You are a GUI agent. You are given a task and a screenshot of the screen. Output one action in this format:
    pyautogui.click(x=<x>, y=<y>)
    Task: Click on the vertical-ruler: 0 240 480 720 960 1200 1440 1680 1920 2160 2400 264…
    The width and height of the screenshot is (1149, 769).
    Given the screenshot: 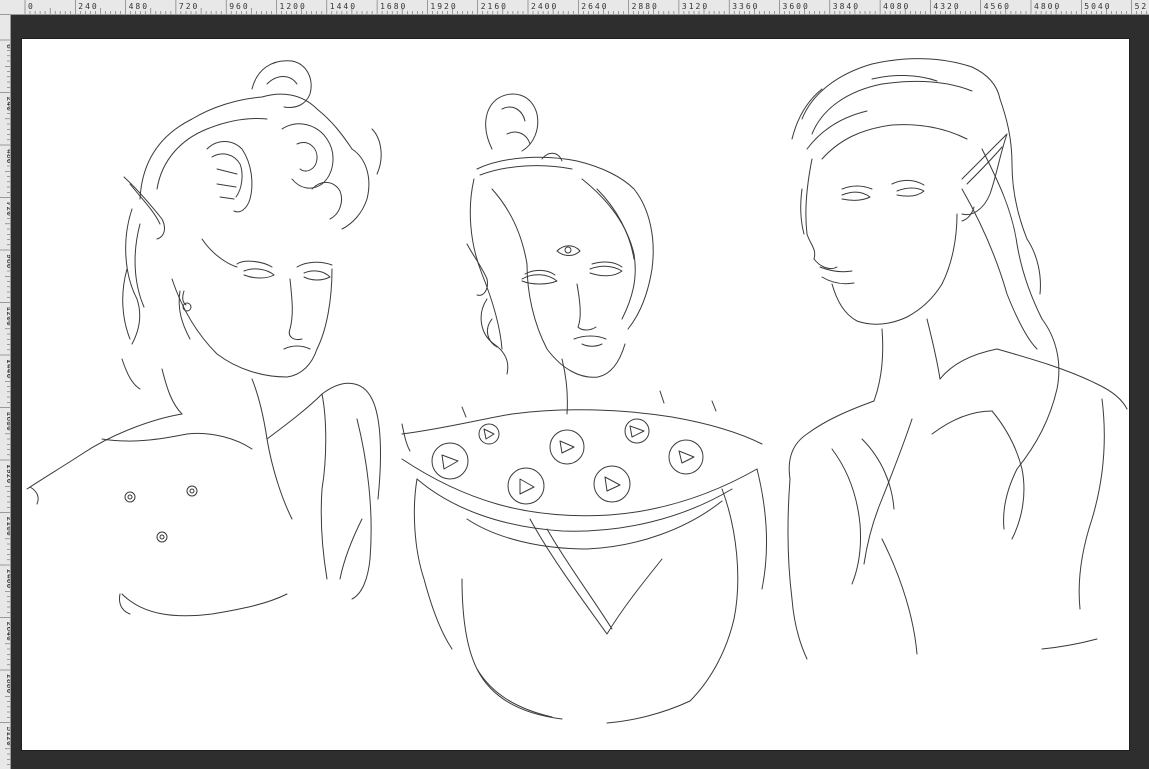 What is the action you would take?
    pyautogui.click(x=5, y=392)
    